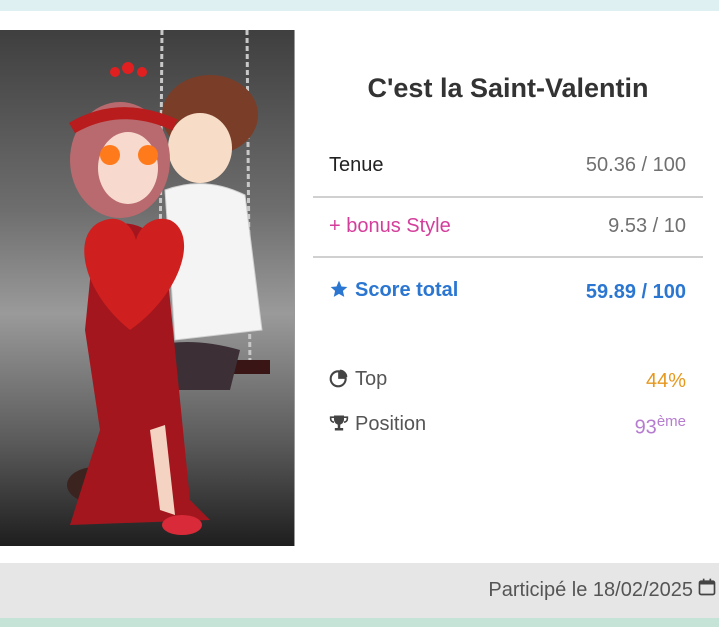  What do you see at coordinates (499, 381) in the screenshot?
I see `top-row: Top 44%` at bounding box center [499, 381].